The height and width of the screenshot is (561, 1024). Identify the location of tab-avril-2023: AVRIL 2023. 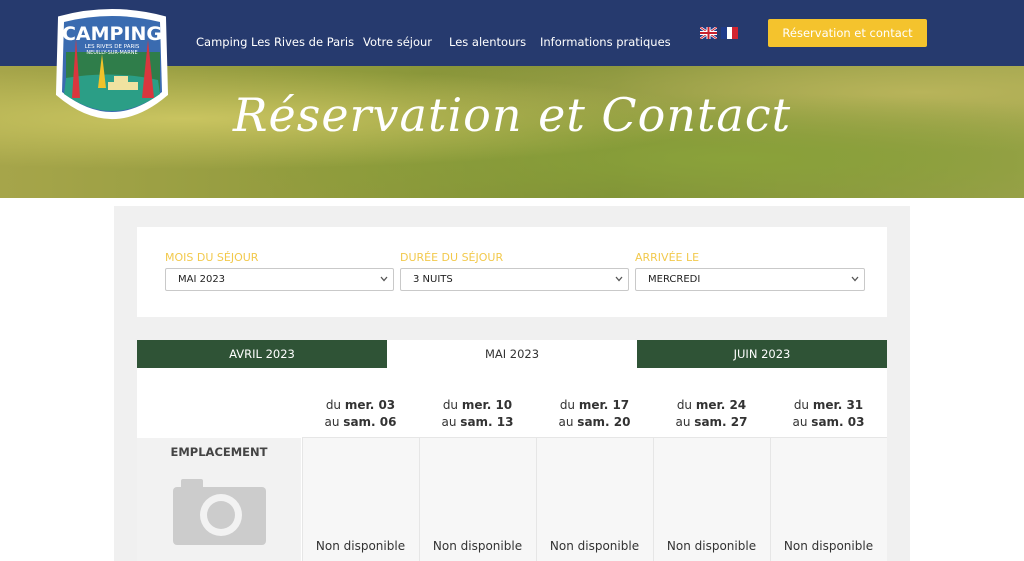
(262, 354).